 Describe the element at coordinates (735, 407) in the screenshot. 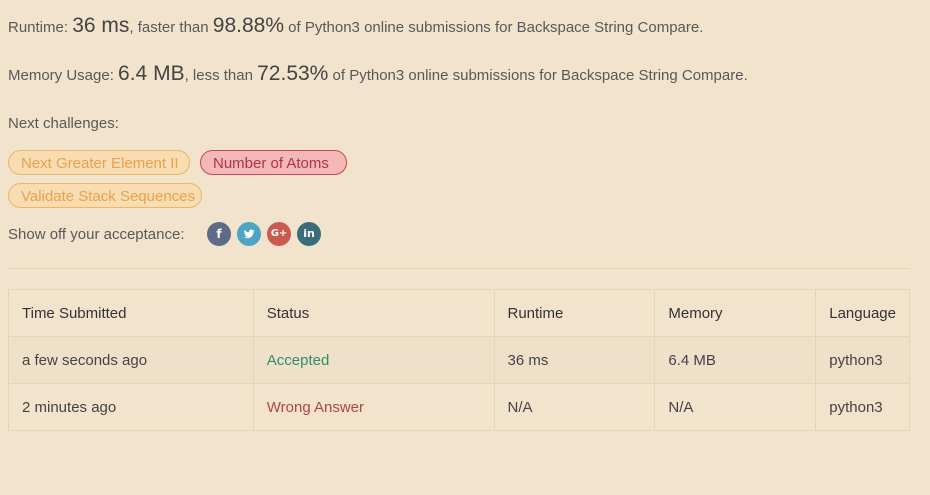

I see `cell-memory: N/A` at that location.